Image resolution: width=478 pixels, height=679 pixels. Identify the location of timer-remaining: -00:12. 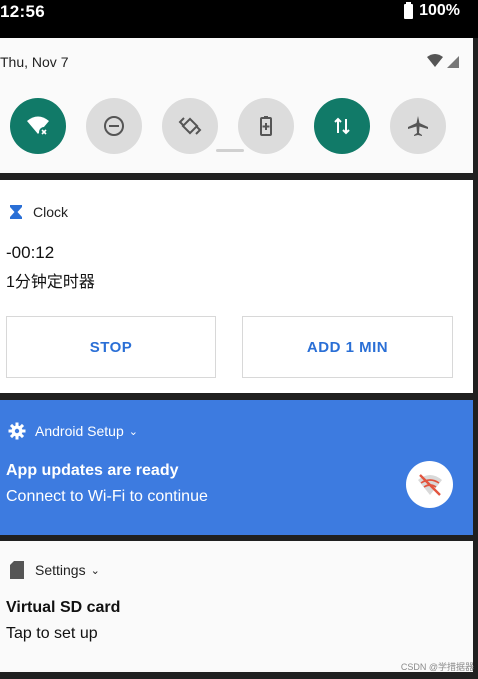
(30, 252).